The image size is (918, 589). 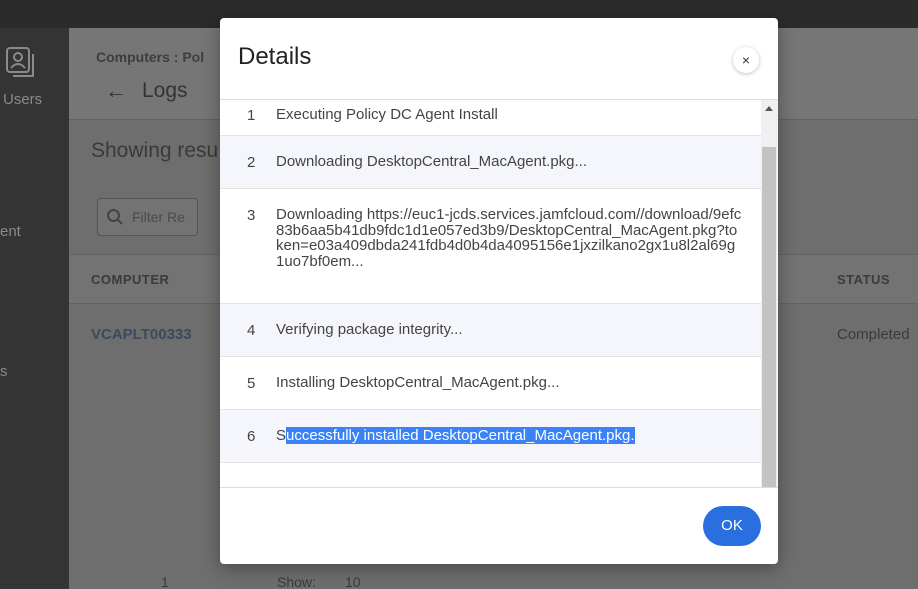 What do you see at coordinates (275, 56) in the screenshot?
I see `modal-title: Details` at bounding box center [275, 56].